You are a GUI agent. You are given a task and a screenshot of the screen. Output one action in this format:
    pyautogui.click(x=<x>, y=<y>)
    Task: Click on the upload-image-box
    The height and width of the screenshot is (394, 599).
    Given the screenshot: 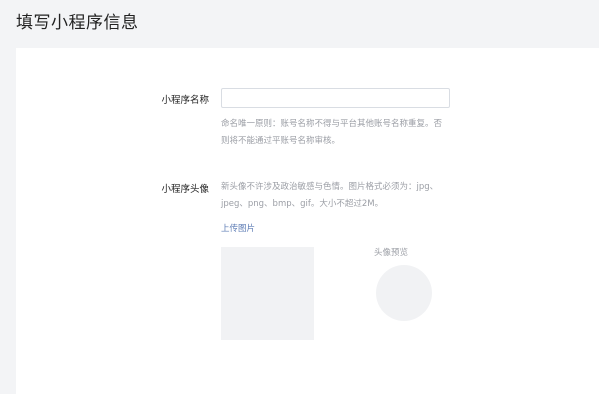 What is the action you would take?
    pyautogui.click(x=267, y=293)
    